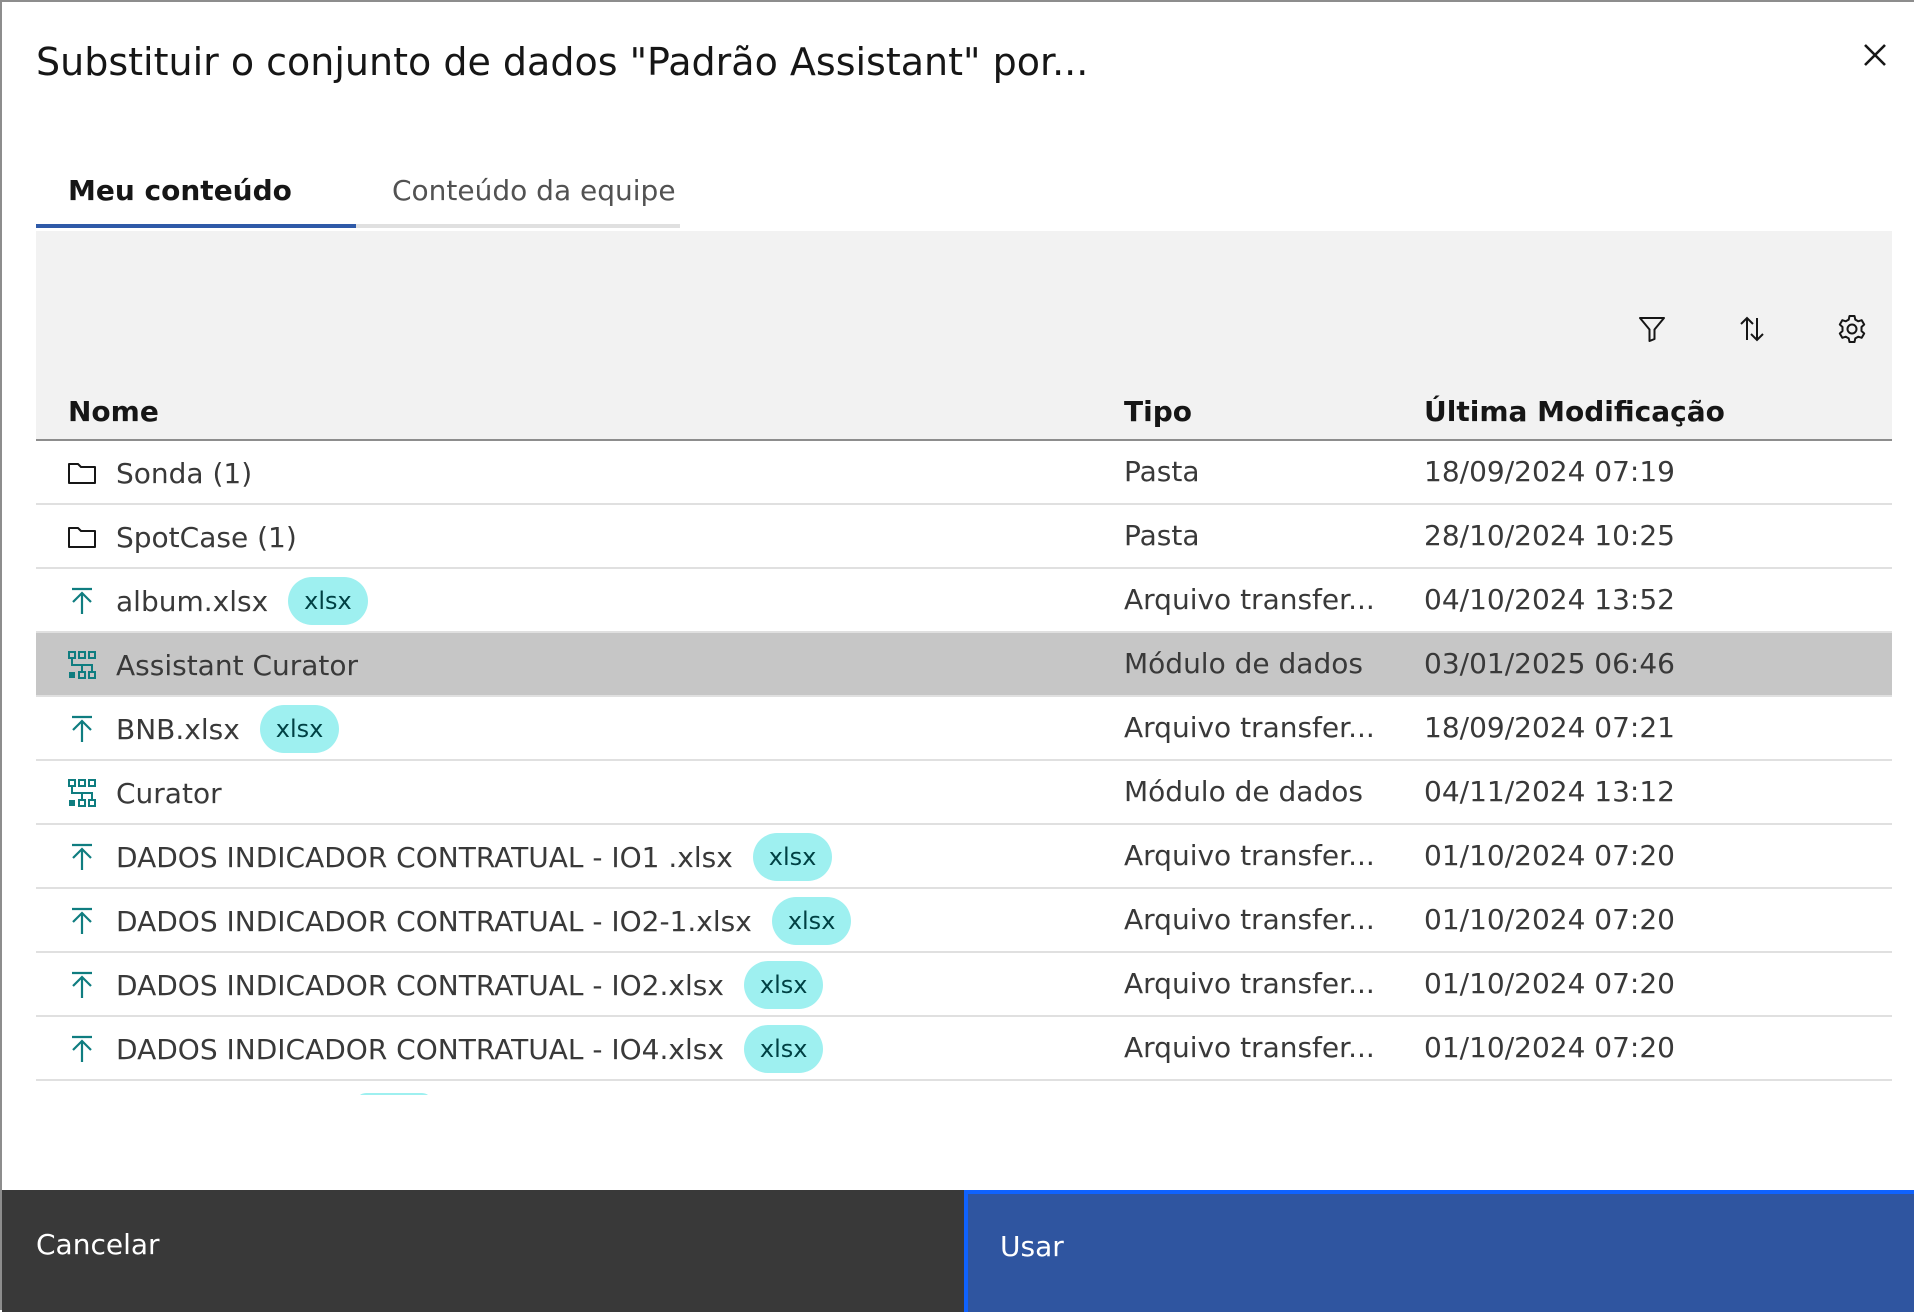 The image size is (1914, 1312). What do you see at coordinates (964, 473) in the screenshot?
I see `table-row: Sonda (1) Pasta 18/09/2024 07:19` at bounding box center [964, 473].